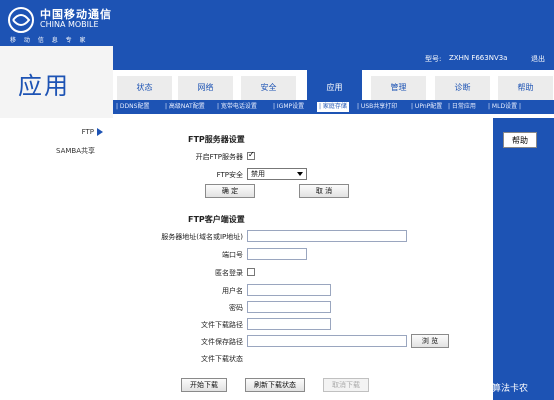  I want to click on china-mobile-logo: 中国移动通信 CHINA MOBILE 移 动 信 息 专 家, so click(66, 25).